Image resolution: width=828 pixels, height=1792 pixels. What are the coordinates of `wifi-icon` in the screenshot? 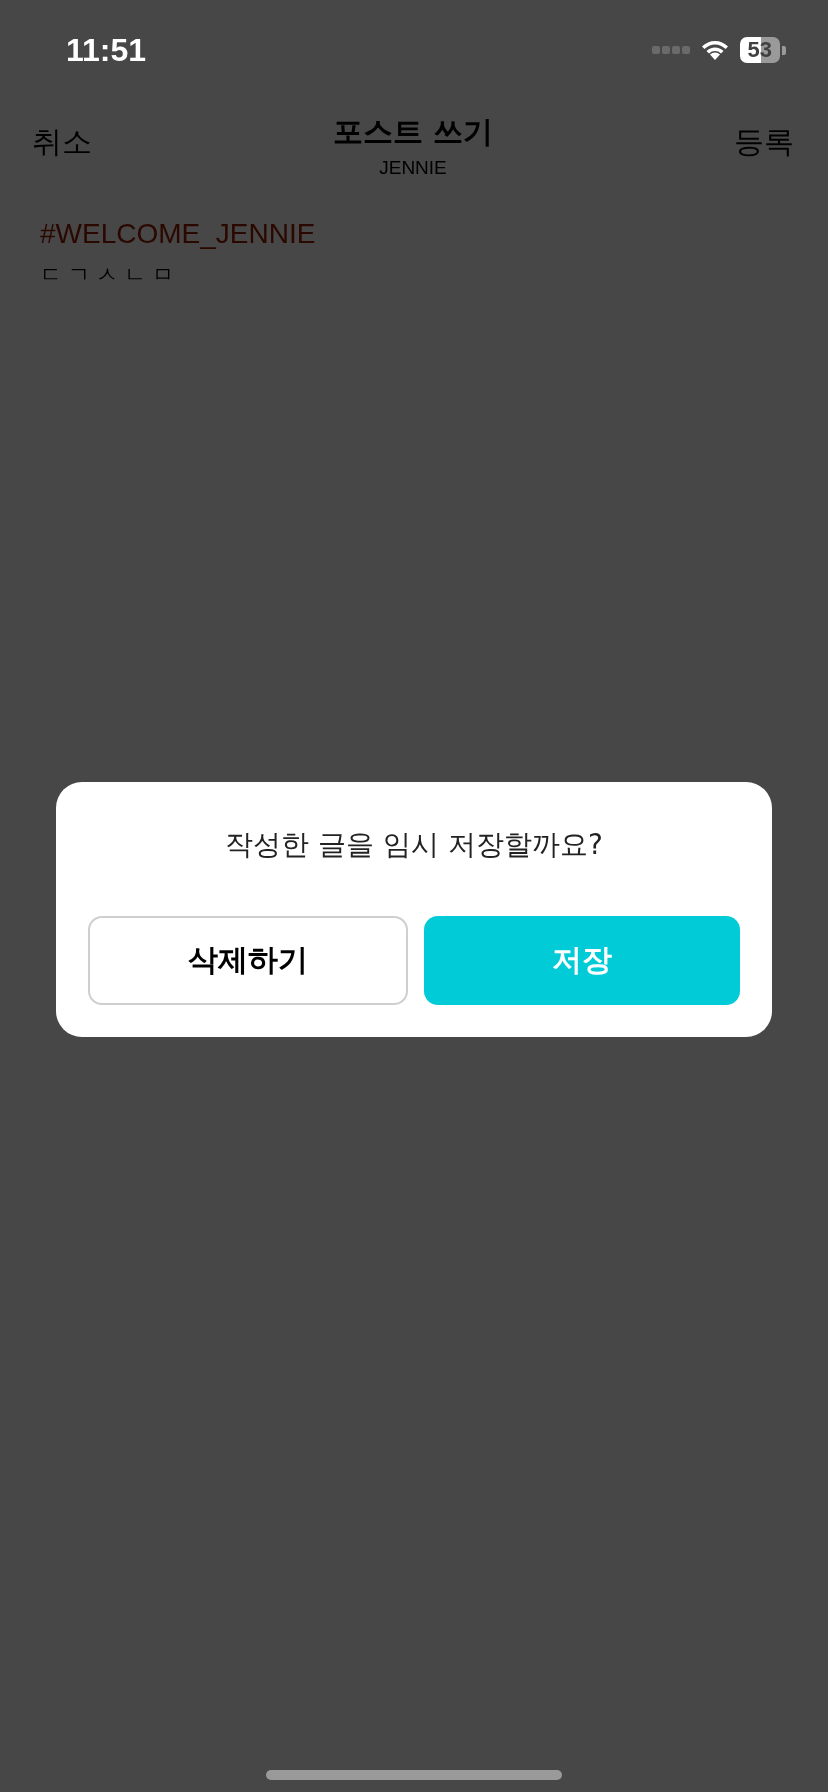 It's located at (714, 50).